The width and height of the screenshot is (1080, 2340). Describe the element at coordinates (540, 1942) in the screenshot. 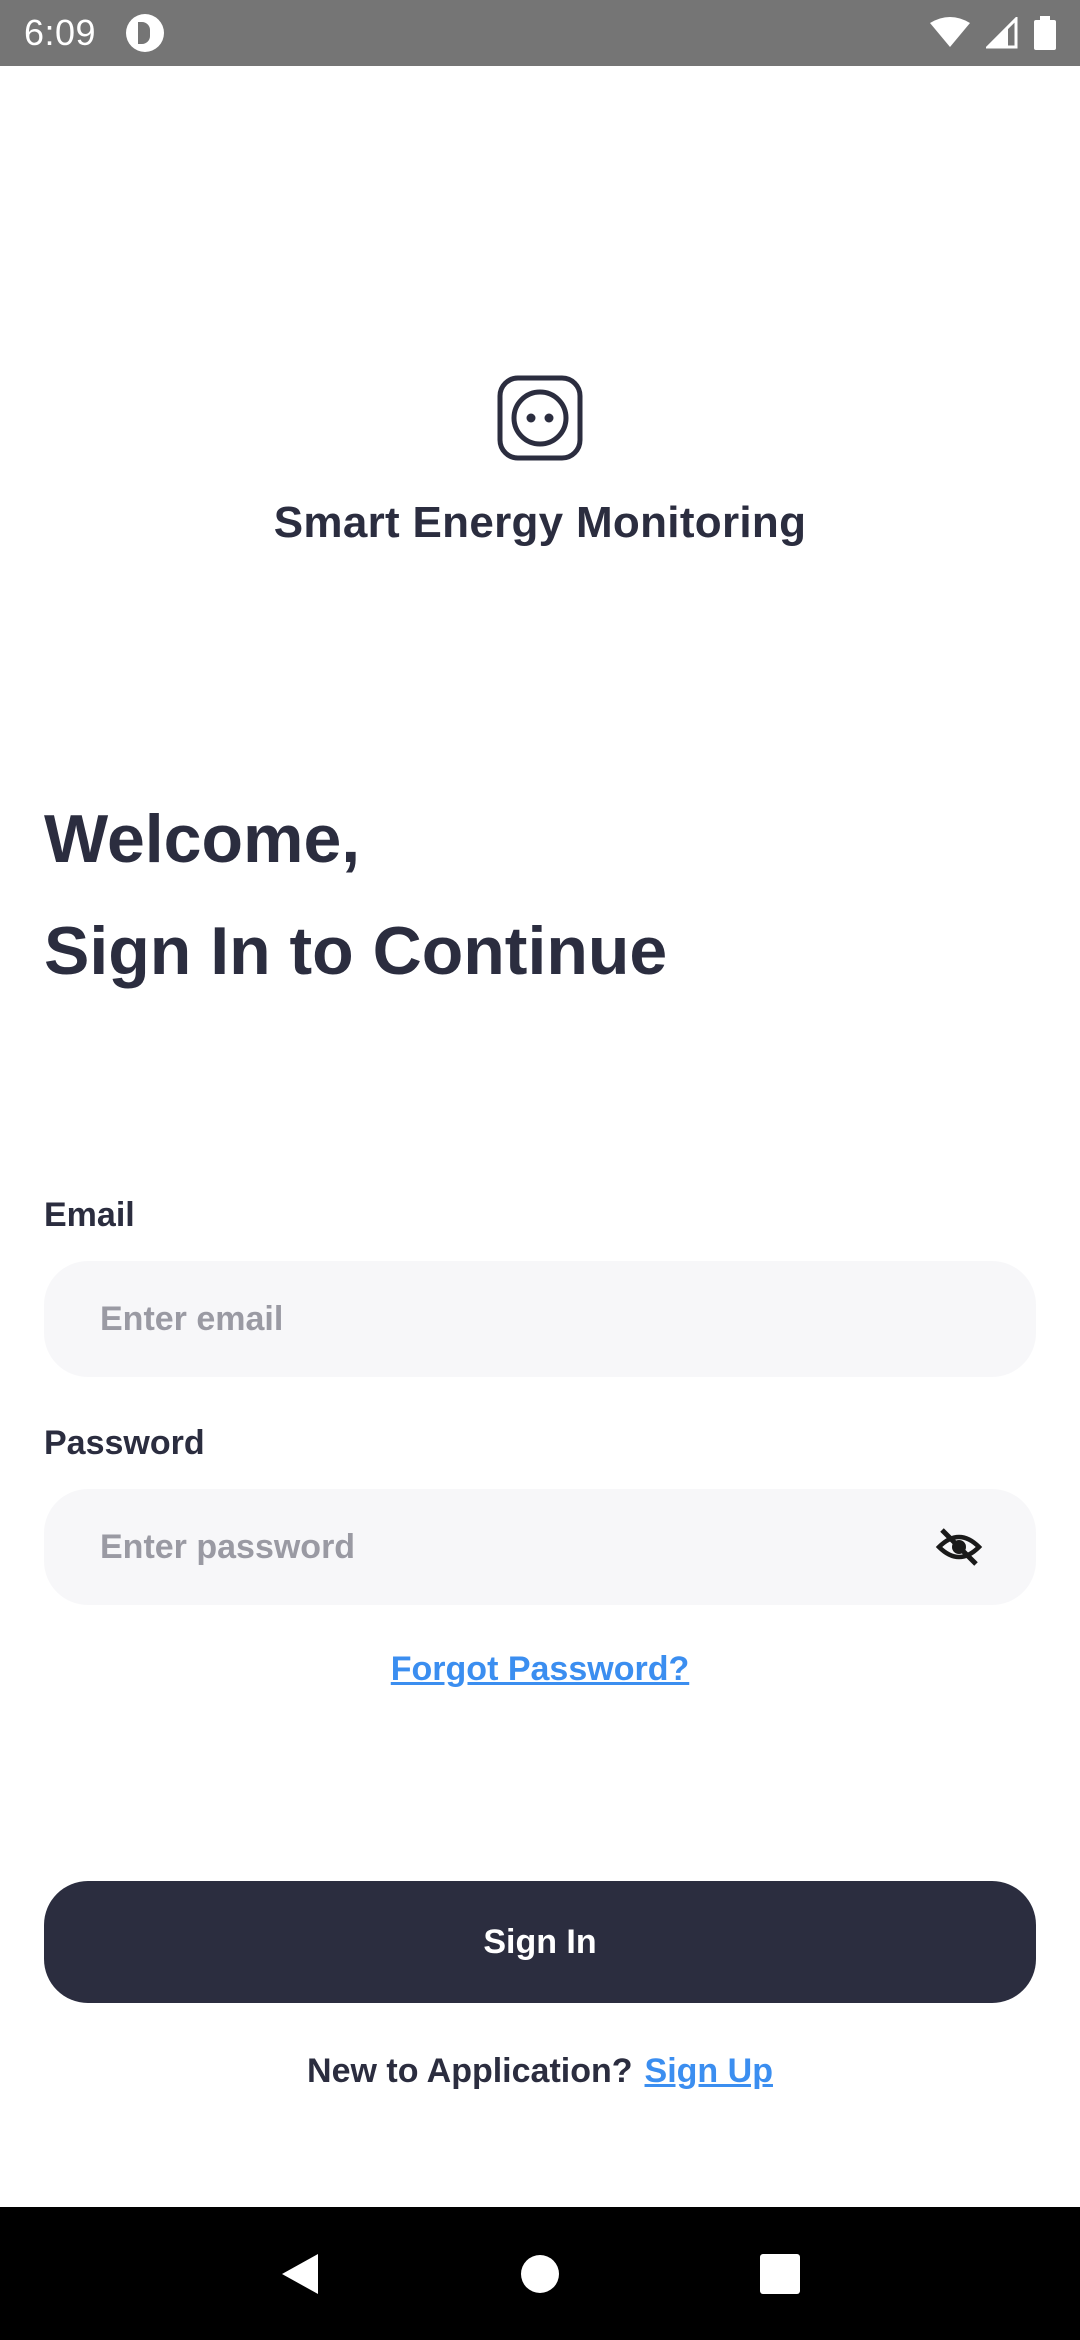

I see `sign-in-button: Sign In` at that location.